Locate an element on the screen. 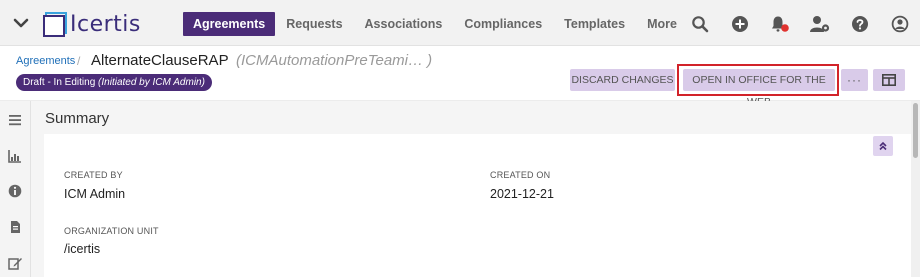 The width and height of the screenshot is (920, 279). notifications-button is located at coordinates (780, 24).